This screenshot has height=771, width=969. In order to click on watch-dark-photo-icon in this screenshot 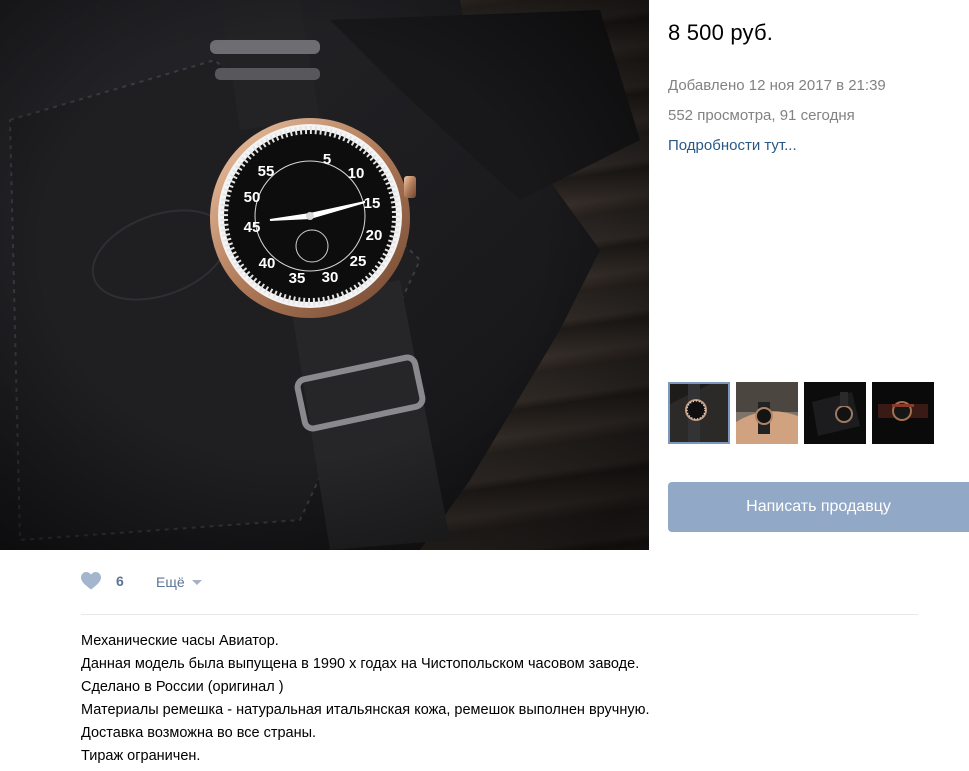, I will do `click(903, 413)`.